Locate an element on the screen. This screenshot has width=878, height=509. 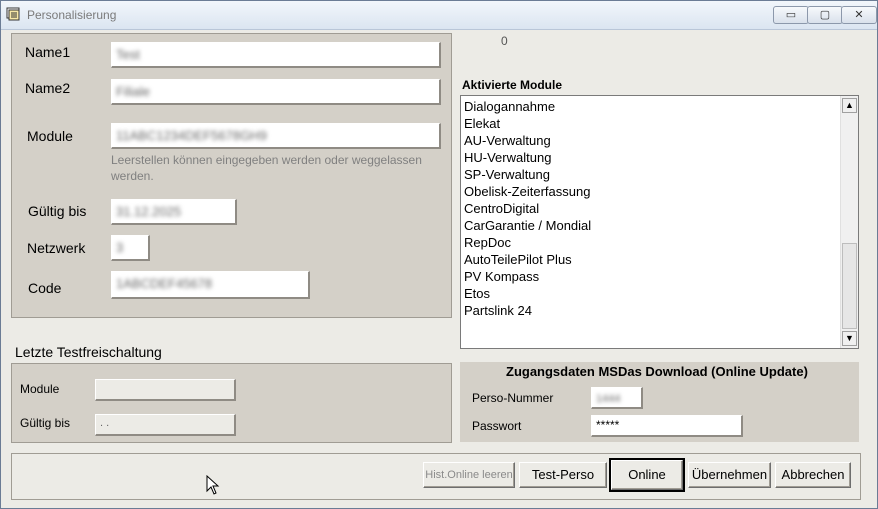
window-title: Personalisierung is located at coordinates (72, 15).